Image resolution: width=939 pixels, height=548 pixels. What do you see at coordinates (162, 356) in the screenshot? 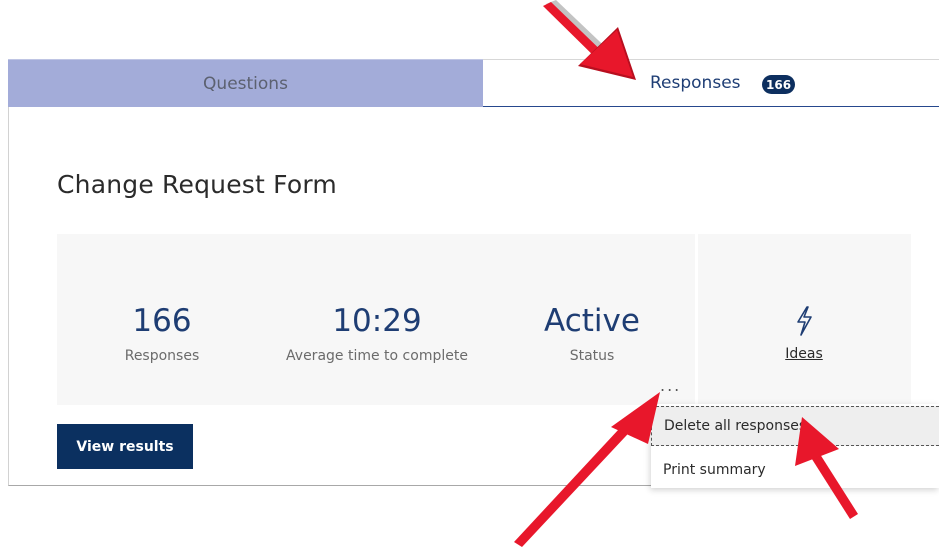
I see `stat-caption: Responses` at bounding box center [162, 356].